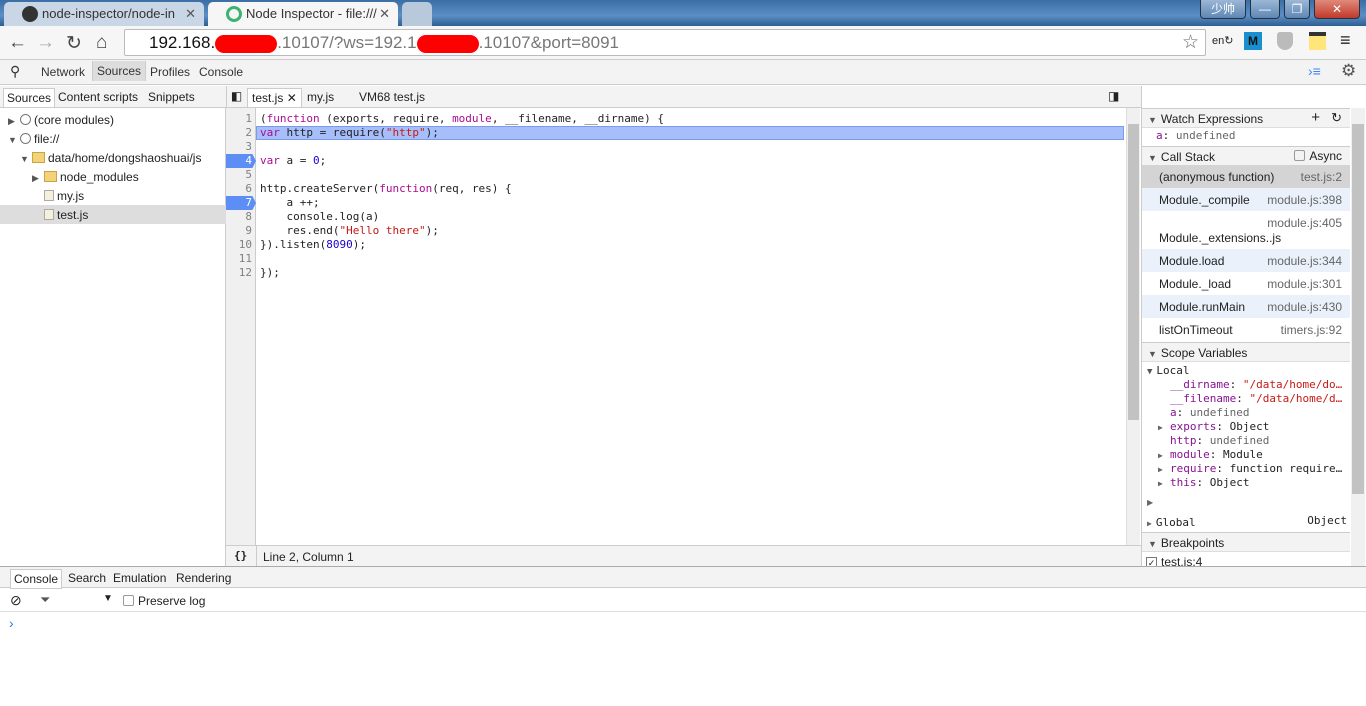  I want to click on tree-item: ▶ (core modules), so click(113, 119).